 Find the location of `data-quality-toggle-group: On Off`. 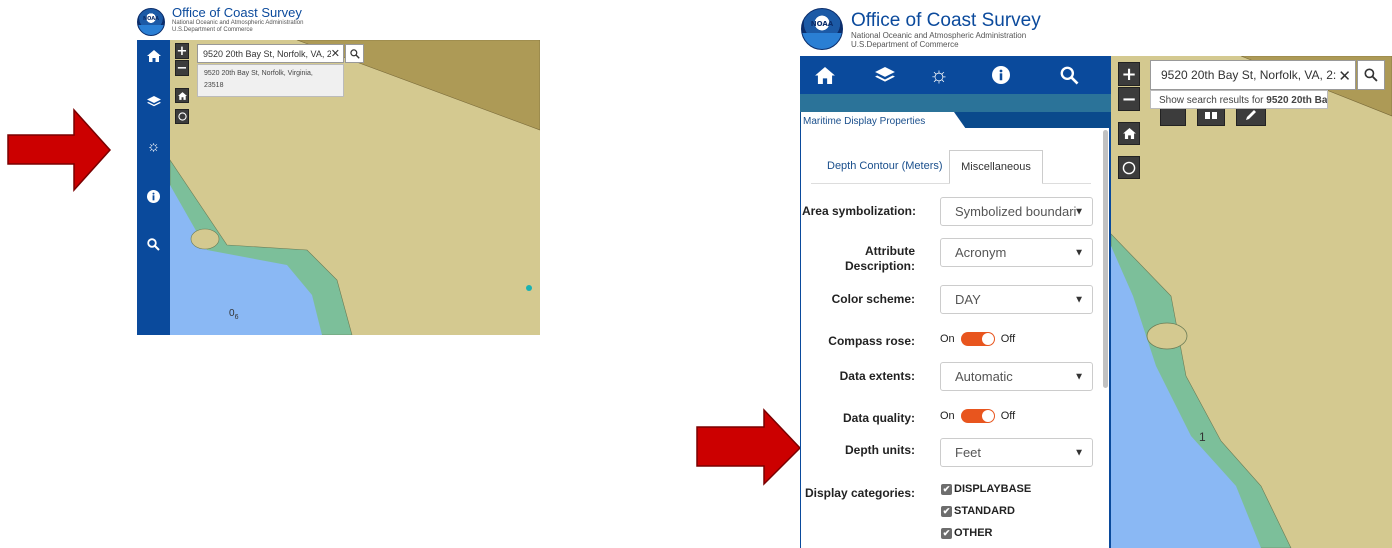

data-quality-toggle-group: On Off is located at coordinates (978, 416).